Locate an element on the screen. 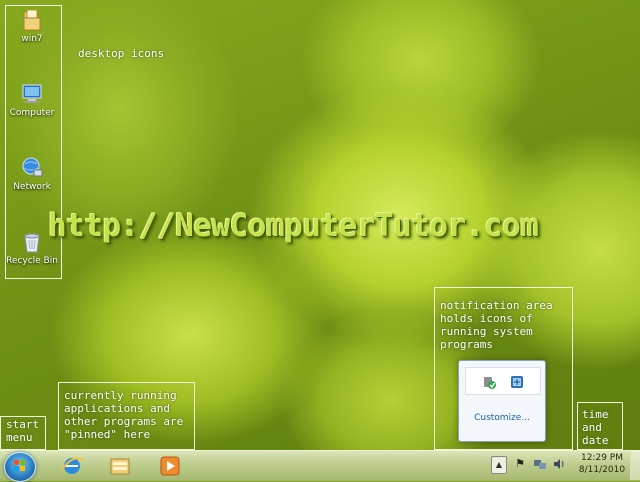 The width and height of the screenshot is (640, 482). annotation-line: other programs are is located at coordinates (124, 421).